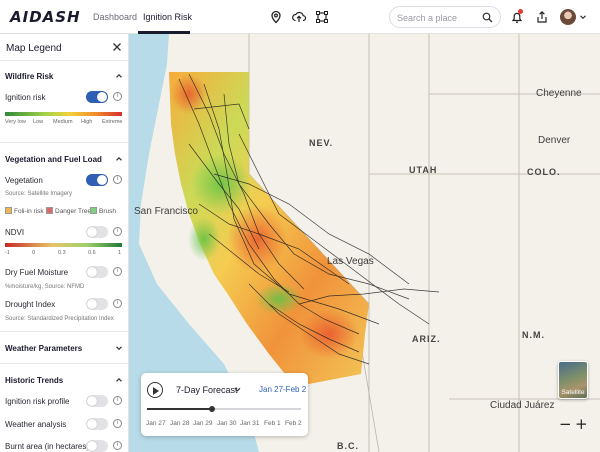 This screenshot has height=452, width=600. I want to click on zoom-in-button: +, so click(581, 424).